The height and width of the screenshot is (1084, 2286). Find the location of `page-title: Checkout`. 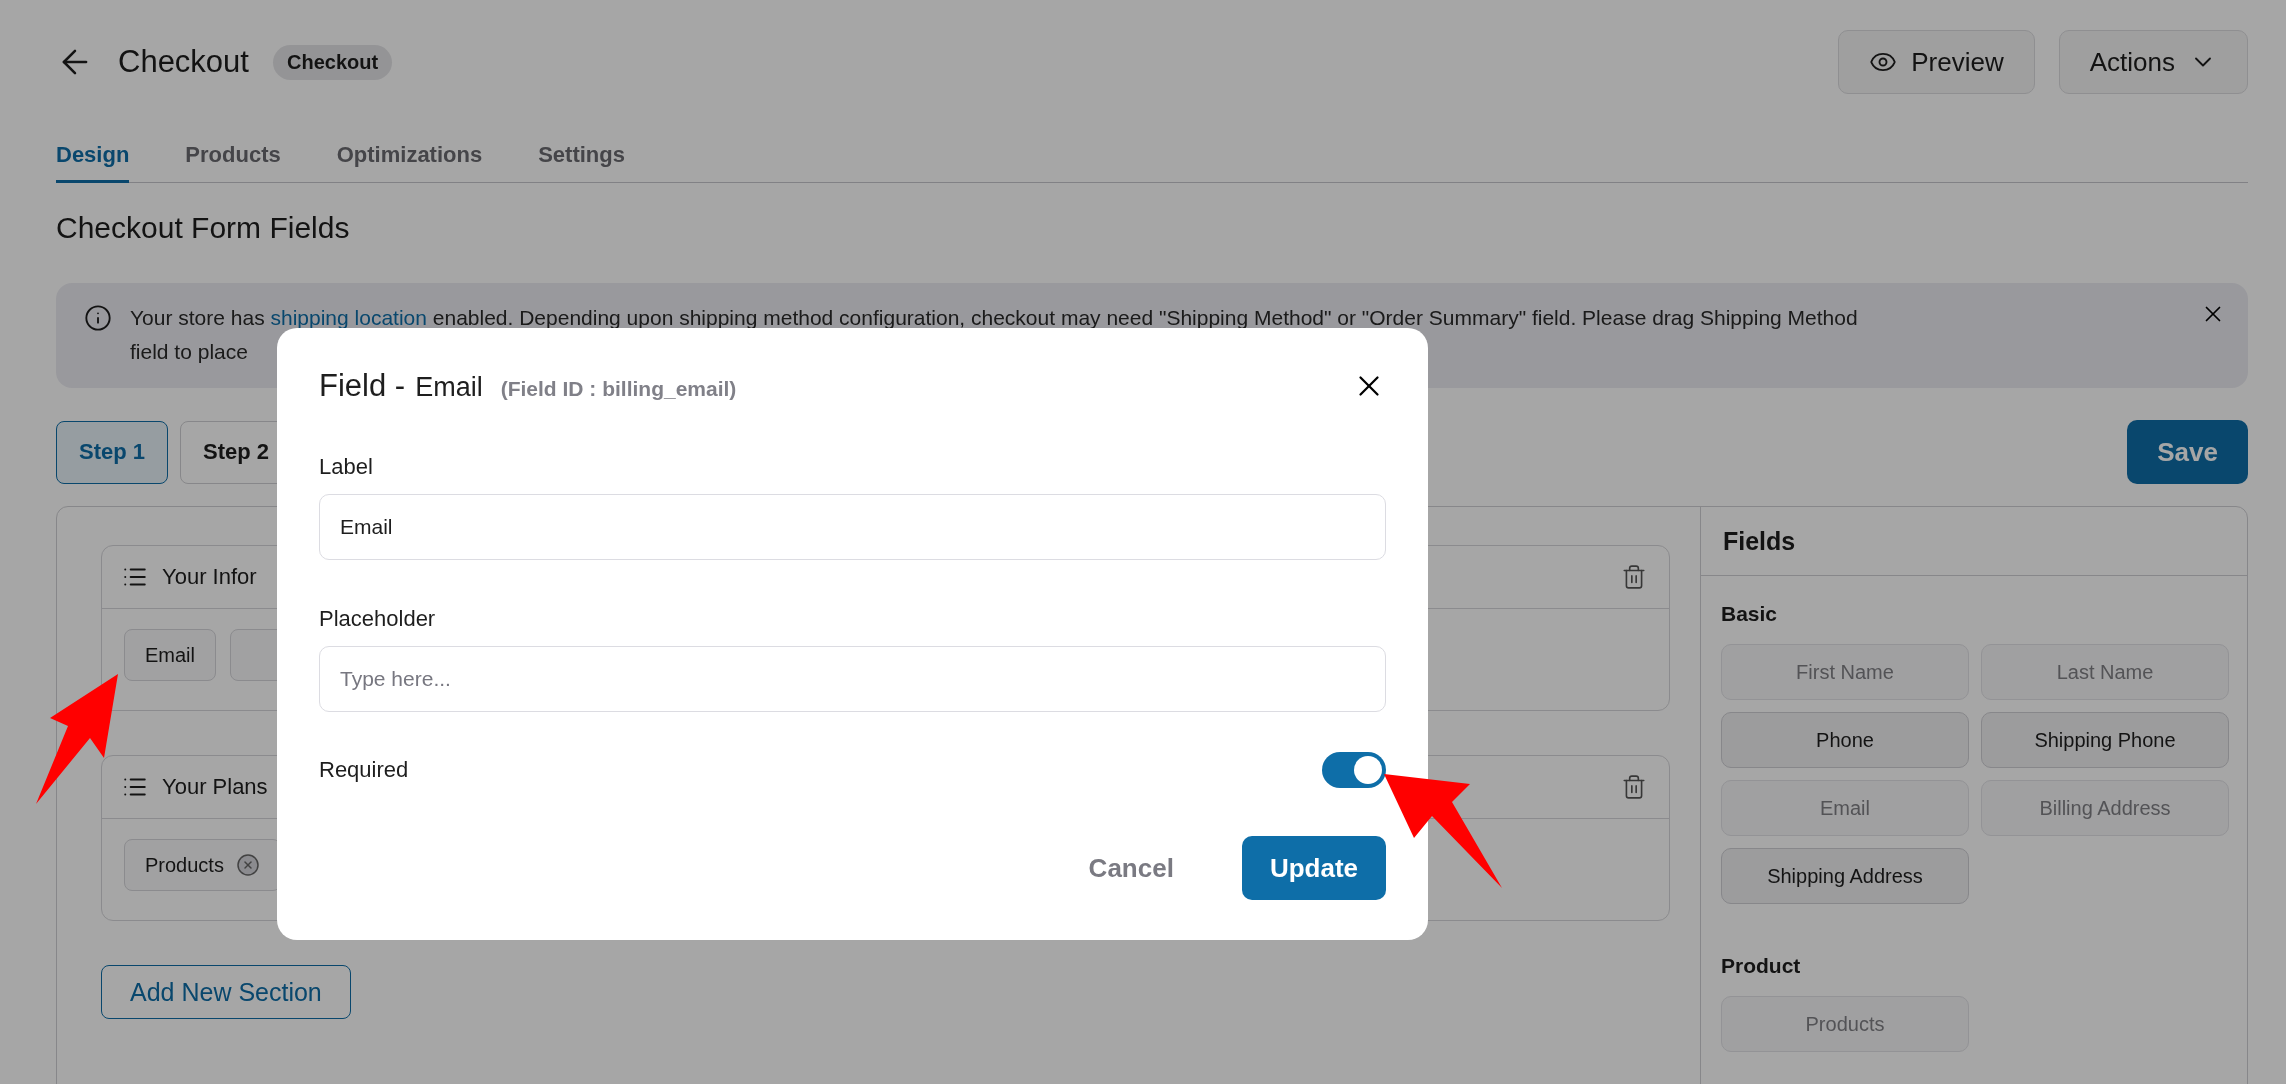

page-title: Checkout is located at coordinates (183, 62).